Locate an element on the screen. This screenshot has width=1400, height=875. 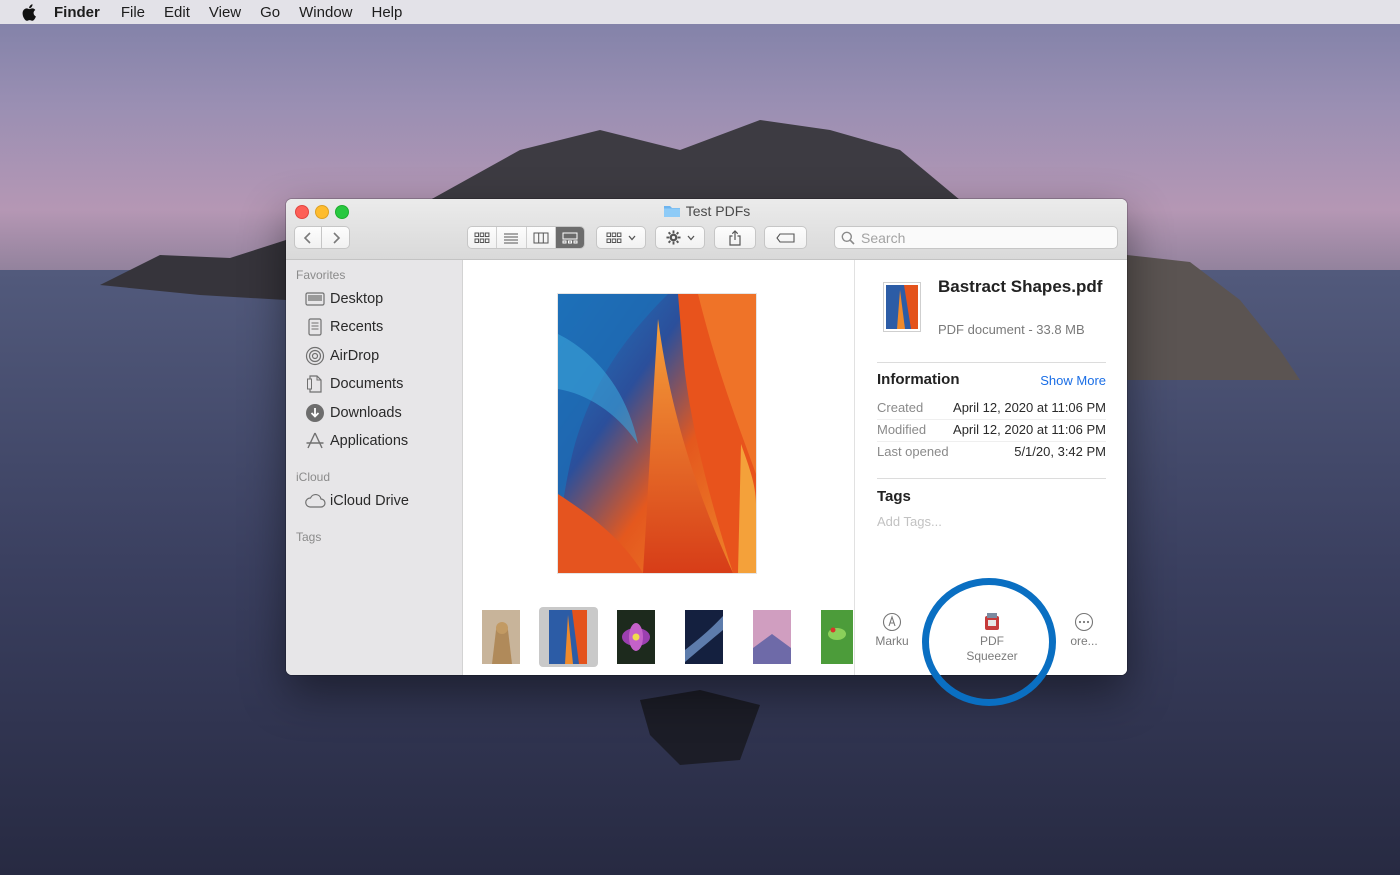
icon-view-button is located at coordinates (483, 237).